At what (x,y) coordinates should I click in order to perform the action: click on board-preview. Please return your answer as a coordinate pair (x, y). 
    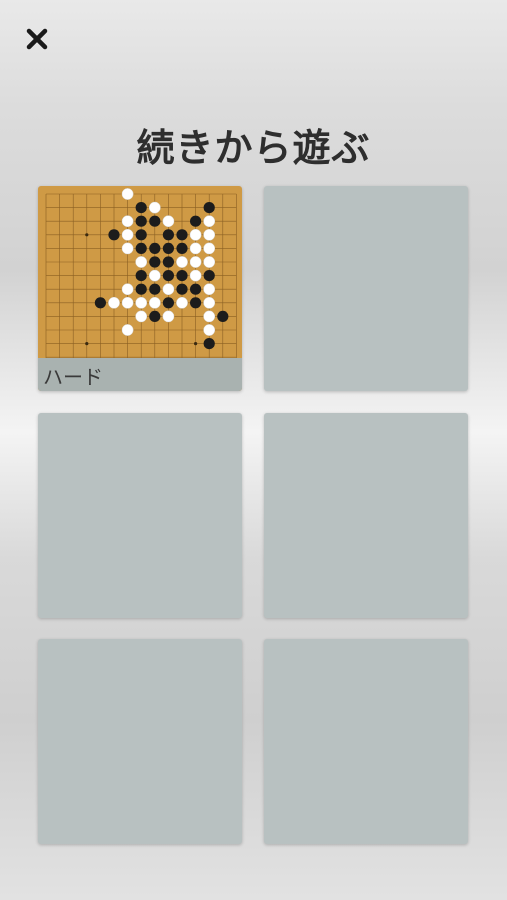
    Looking at the image, I should click on (141, 273).